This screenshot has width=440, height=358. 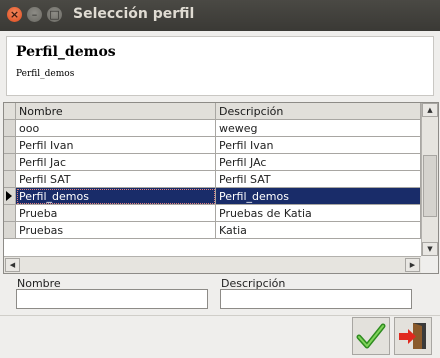 I want to click on cell-nombre: Perfil Ivan, so click(x=116, y=145).